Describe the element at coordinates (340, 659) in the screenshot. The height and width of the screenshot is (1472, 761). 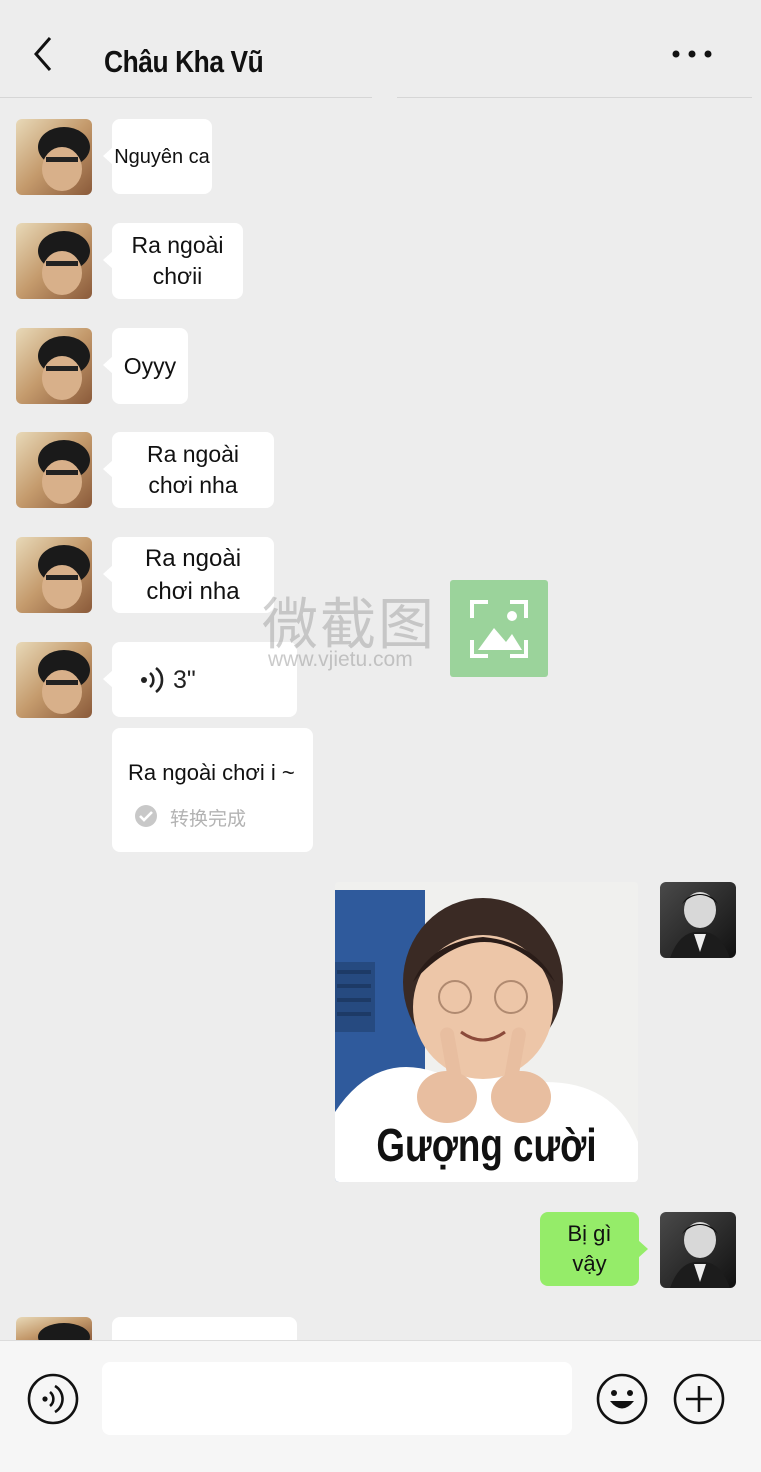
I see `watermark-url: www.vjietu.com` at that location.